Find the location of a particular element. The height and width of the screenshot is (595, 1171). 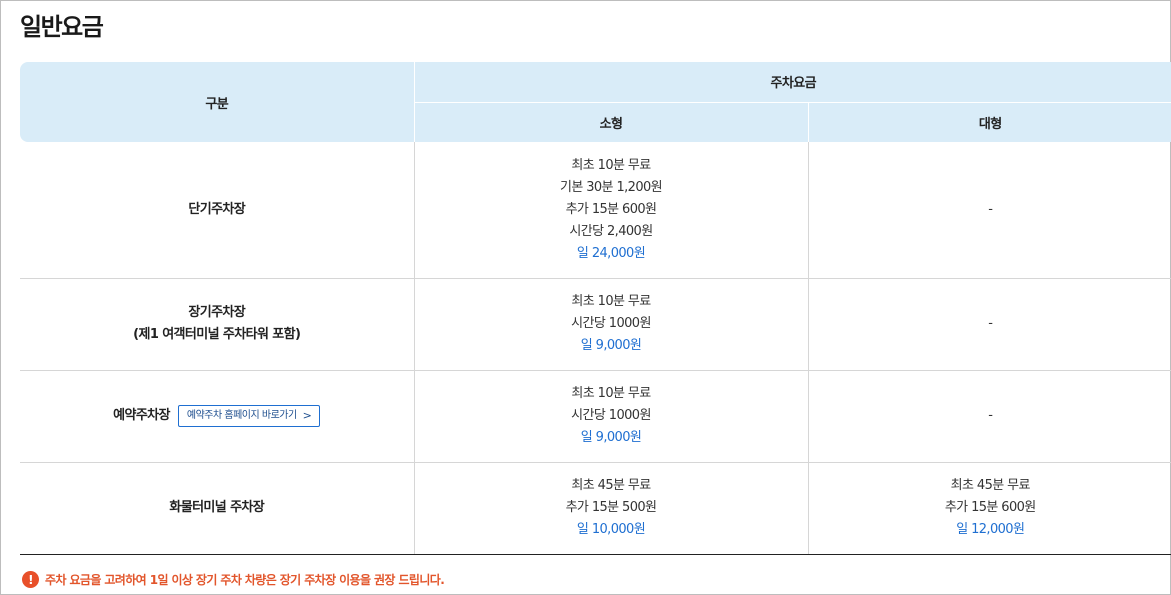

small-car-fee: 최초 45분 무료 추가 15분 500원 일 10,000원 is located at coordinates (611, 508).